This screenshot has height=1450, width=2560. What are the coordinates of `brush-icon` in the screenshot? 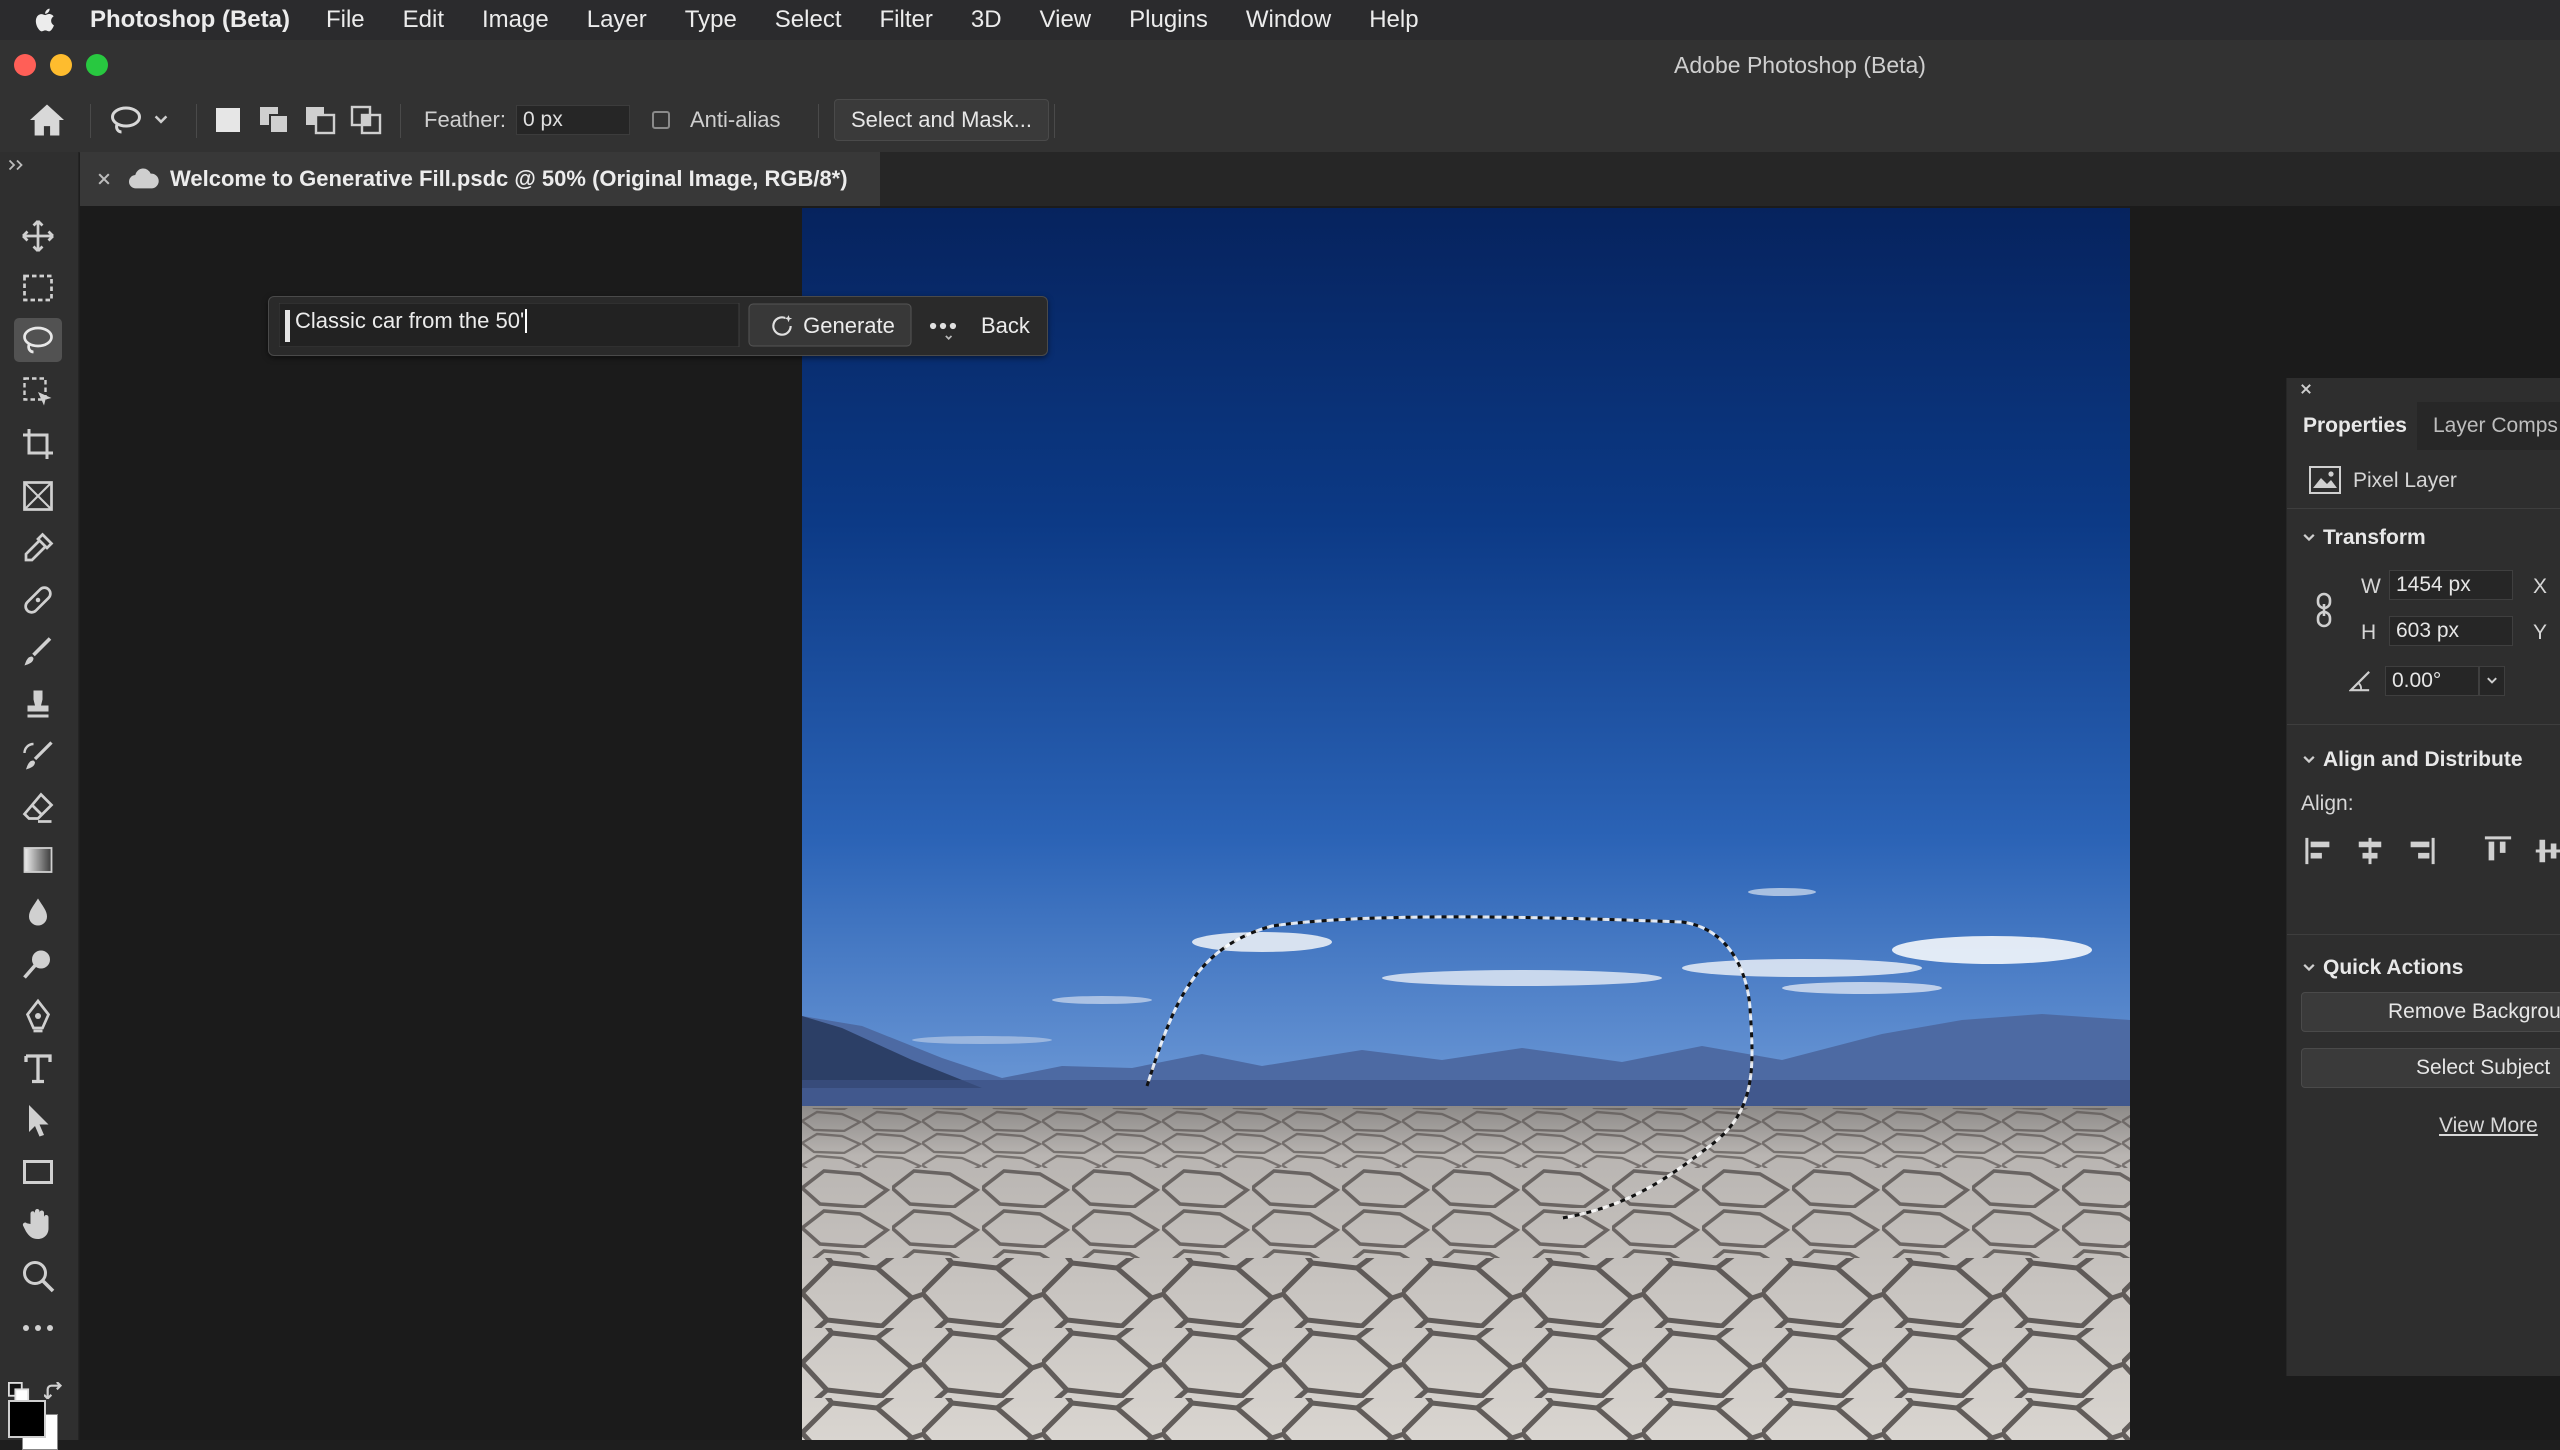 It's located at (38, 651).